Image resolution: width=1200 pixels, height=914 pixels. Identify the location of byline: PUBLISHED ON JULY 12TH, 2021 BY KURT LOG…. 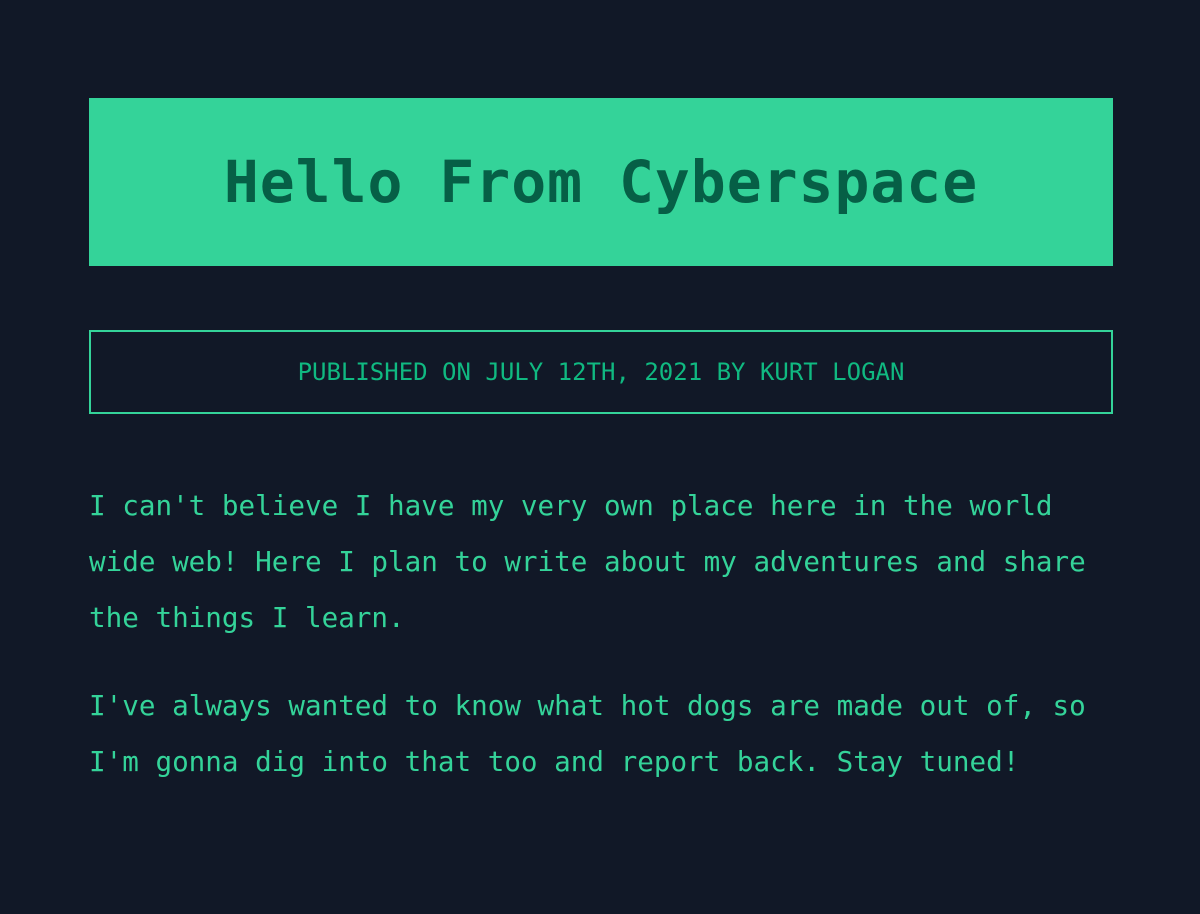
(601, 372).